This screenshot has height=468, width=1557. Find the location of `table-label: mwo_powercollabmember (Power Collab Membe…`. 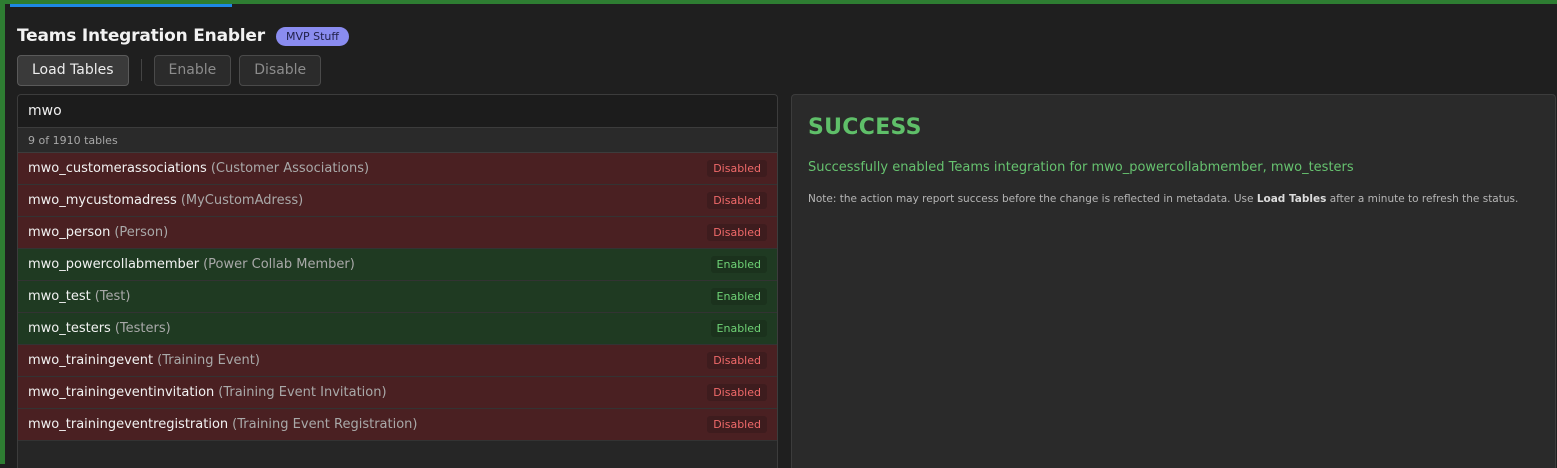

table-label: mwo_powercollabmember (Power Collab Membe… is located at coordinates (191, 264).